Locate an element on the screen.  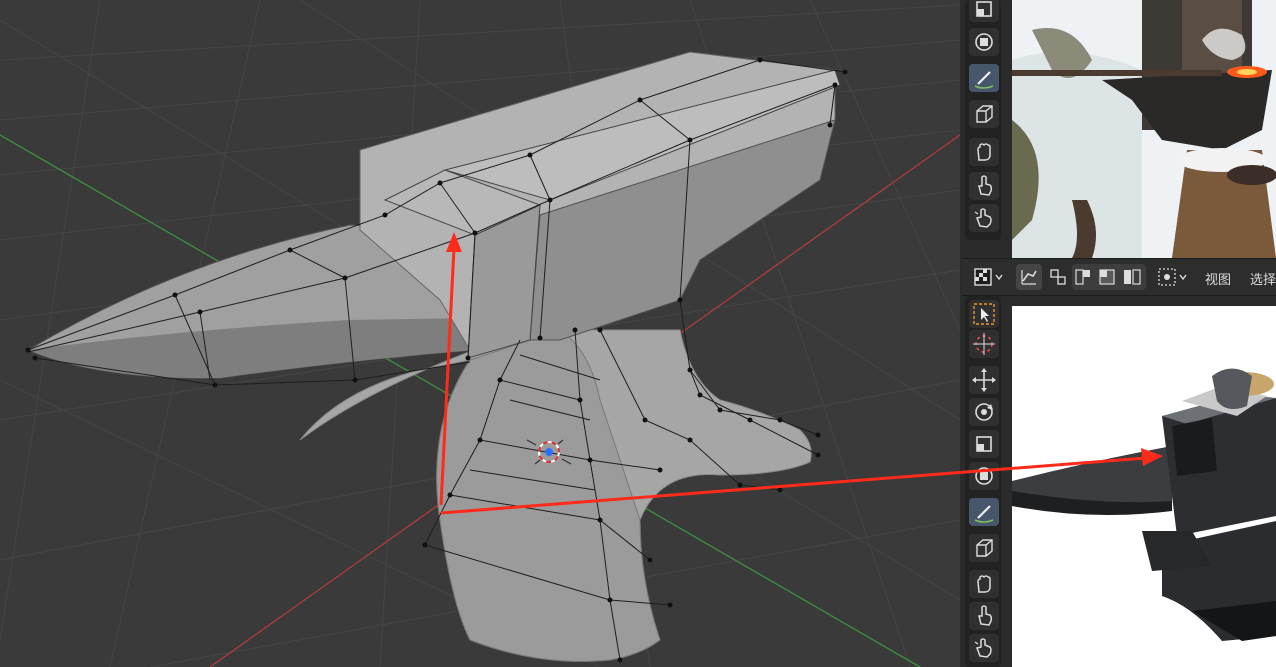
display-channel-icon is located at coordinates (1058, 277).